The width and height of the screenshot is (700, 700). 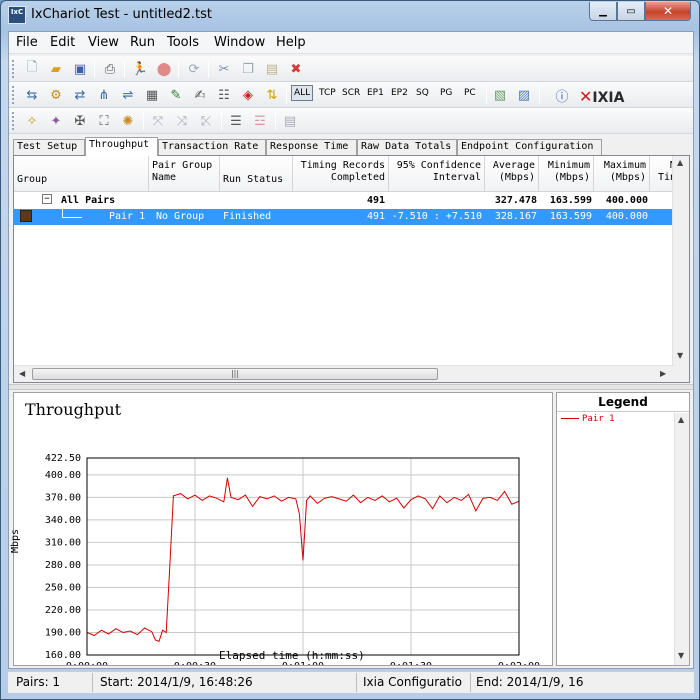 What do you see at coordinates (49, 147) in the screenshot?
I see `tab-test-setup: Test Setup` at bounding box center [49, 147].